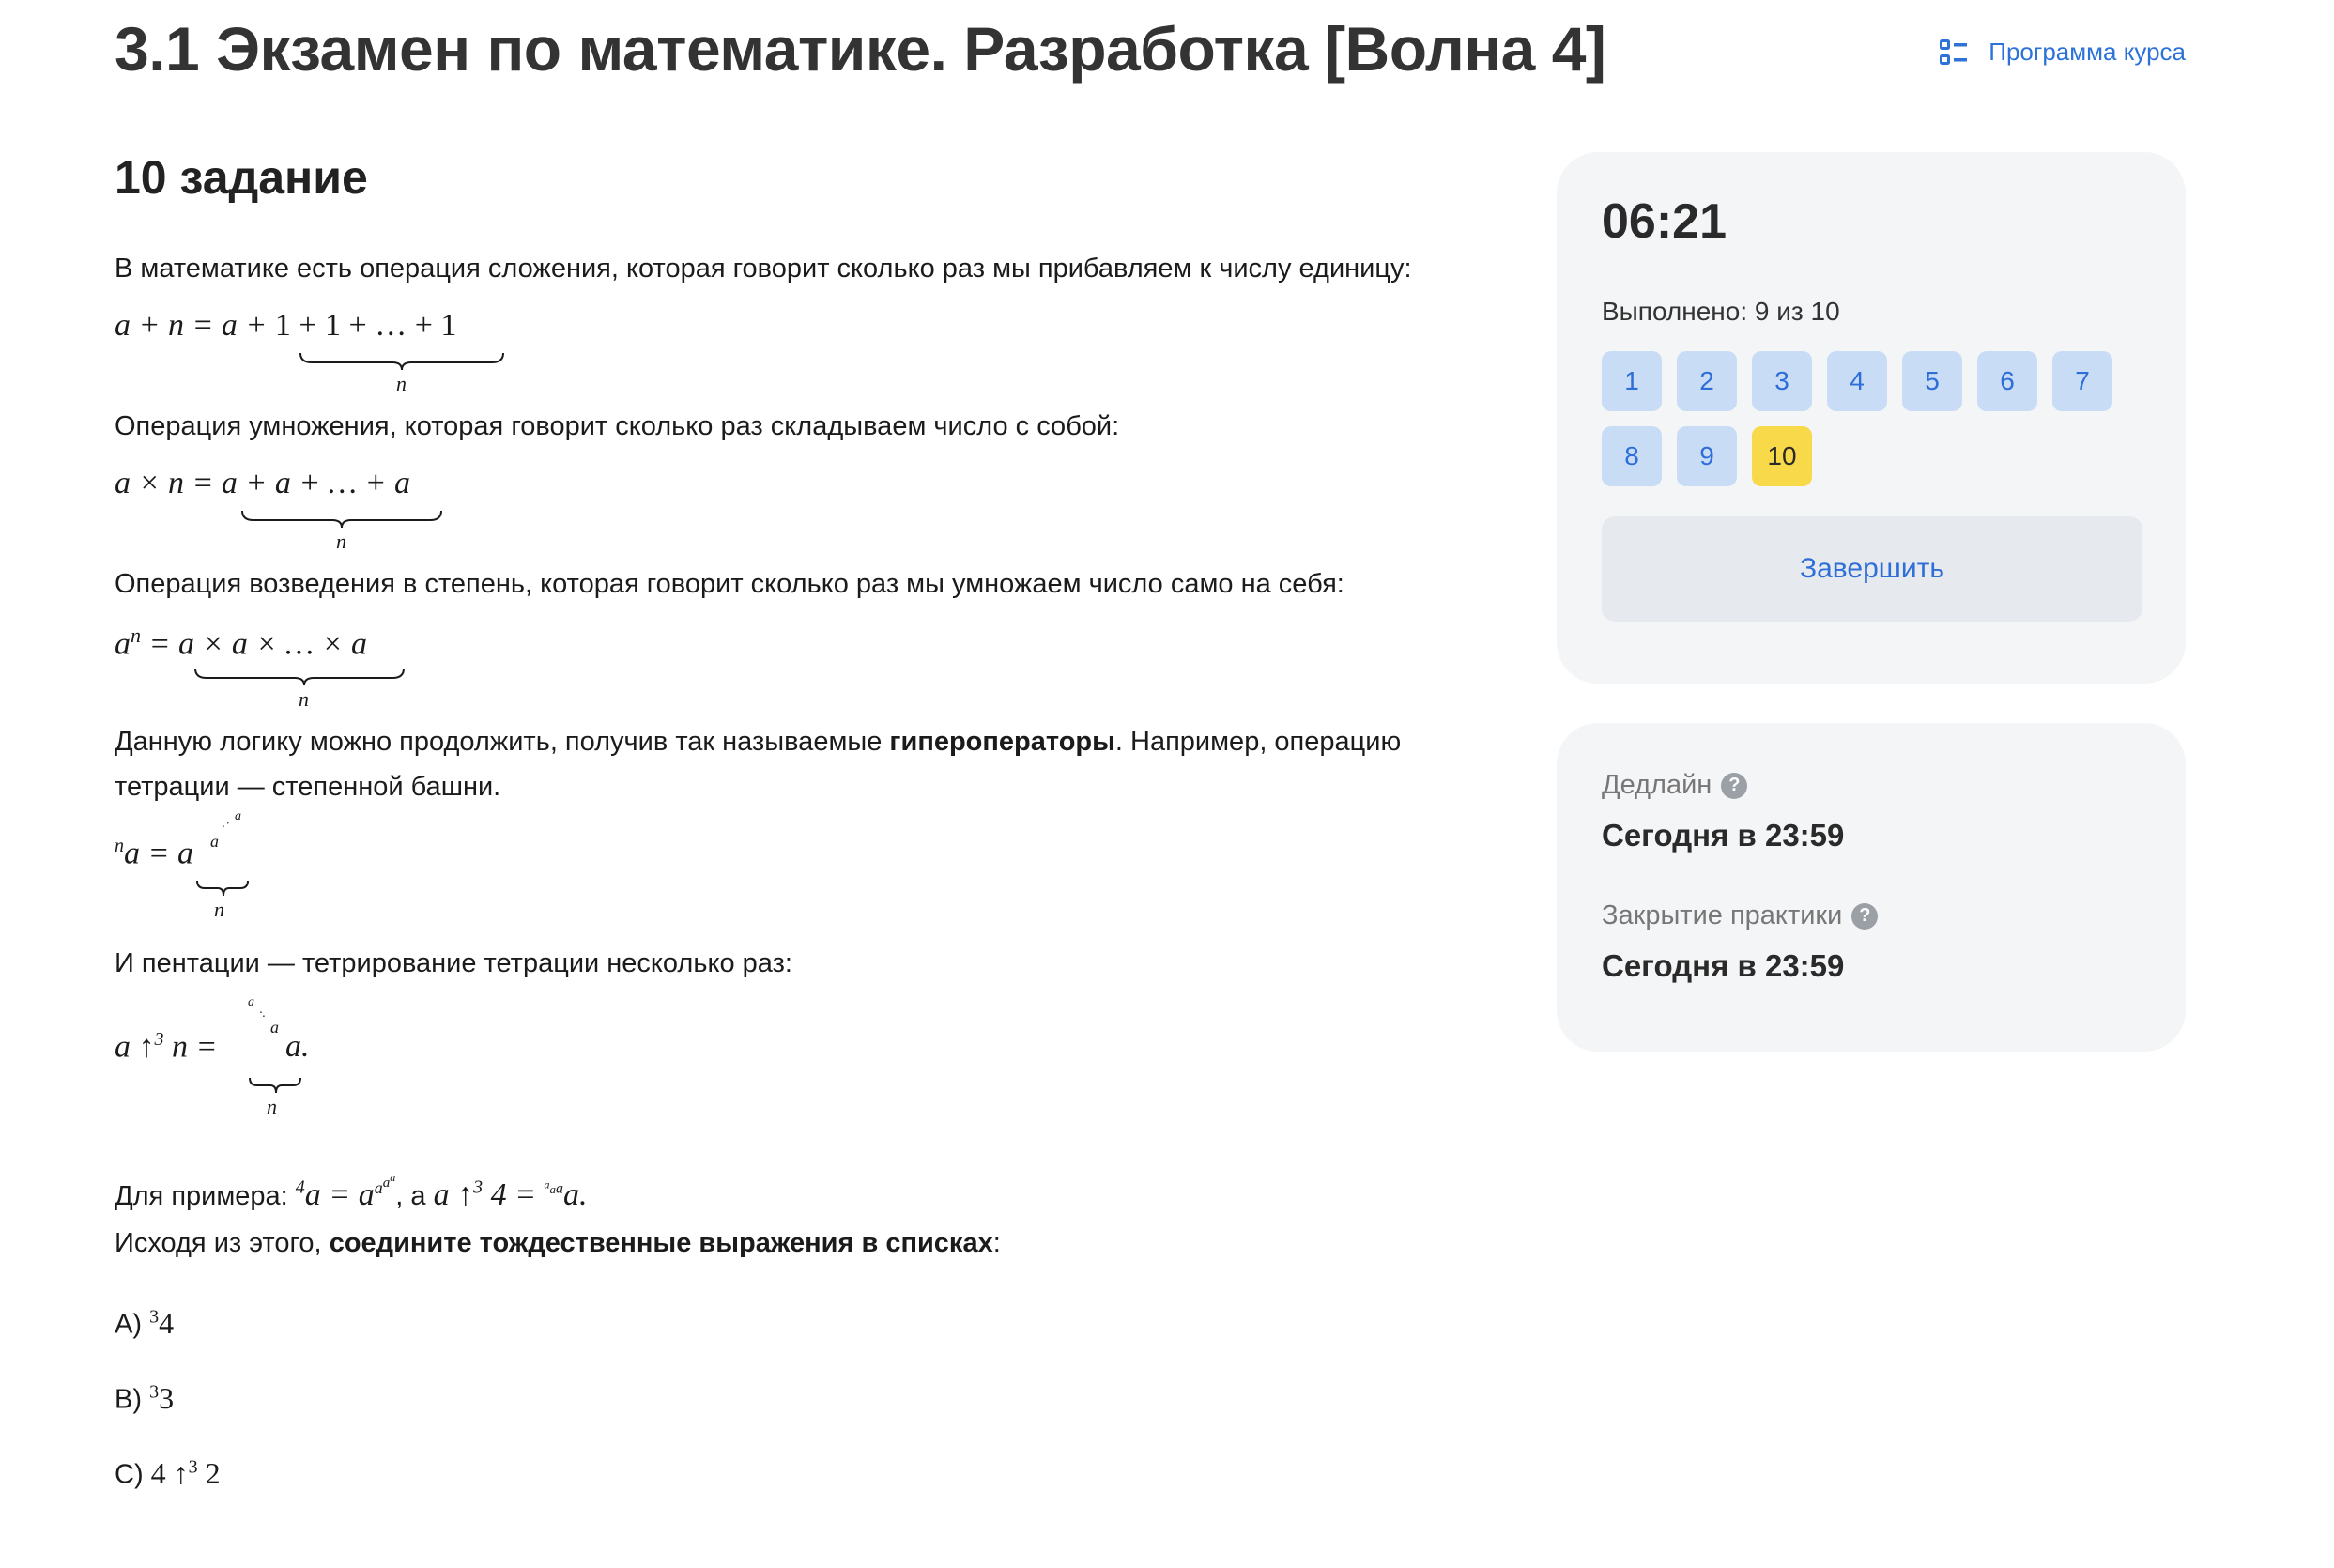 This screenshot has height=1568, width=2334. Describe the element at coordinates (167, 1323) in the screenshot. I see `answer-a-base: 4` at that location.